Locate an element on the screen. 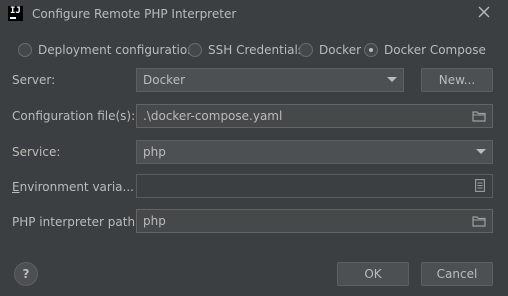 This screenshot has width=508, height=296. close-icon is located at coordinates (484, 12).